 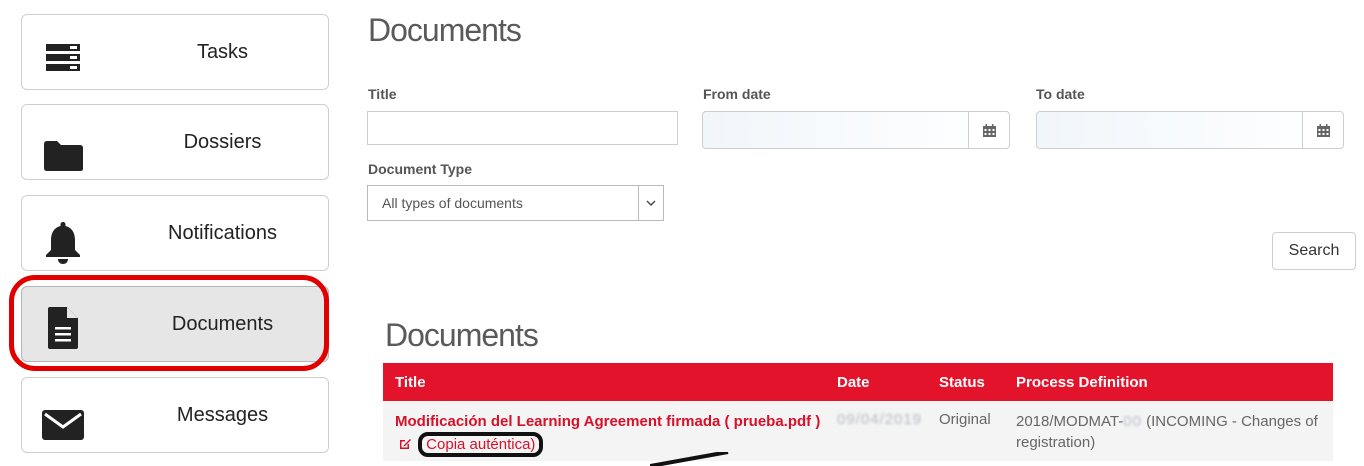 What do you see at coordinates (876, 382) in the screenshot?
I see `column-header-date: Date` at bounding box center [876, 382].